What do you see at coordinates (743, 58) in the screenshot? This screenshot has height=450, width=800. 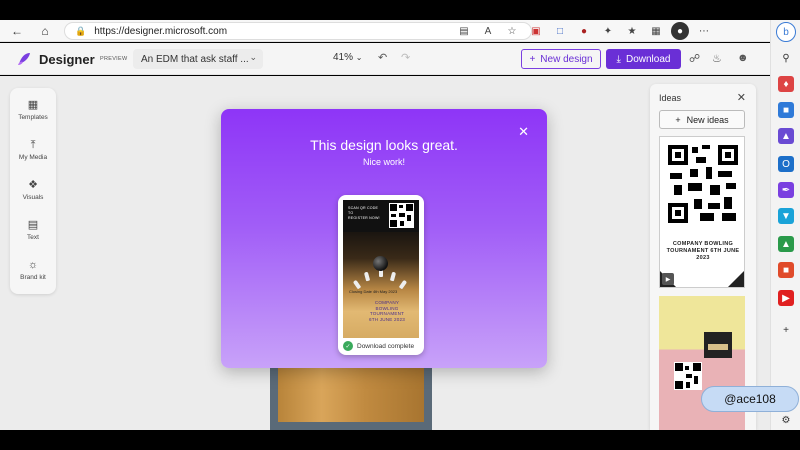 I see `account-icon: ☻` at bounding box center [743, 58].